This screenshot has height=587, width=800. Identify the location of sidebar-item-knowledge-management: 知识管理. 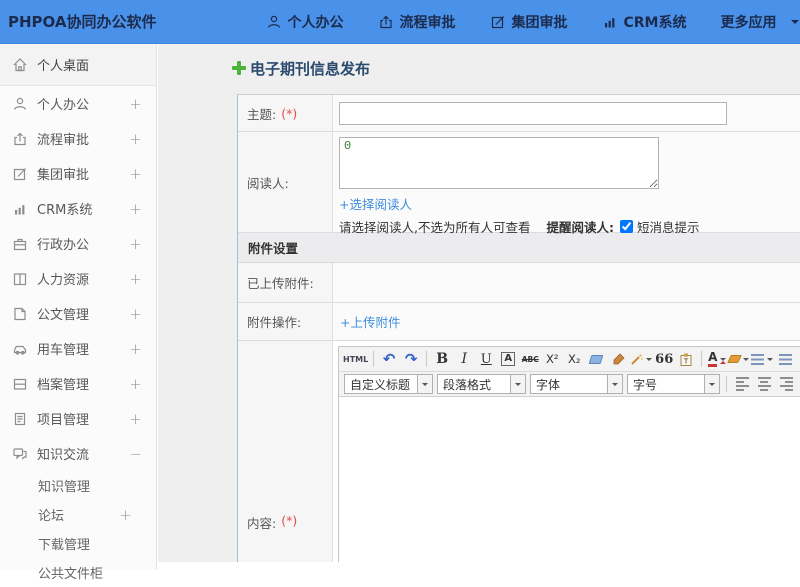
(78, 485).